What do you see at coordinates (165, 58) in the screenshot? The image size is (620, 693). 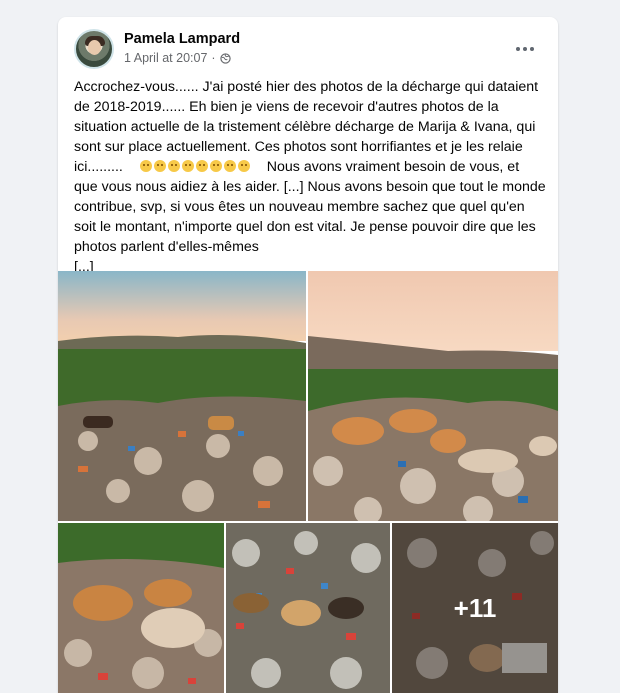 I see `post-timestamp: 1 April at 20:07` at bounding box center [165, 58].